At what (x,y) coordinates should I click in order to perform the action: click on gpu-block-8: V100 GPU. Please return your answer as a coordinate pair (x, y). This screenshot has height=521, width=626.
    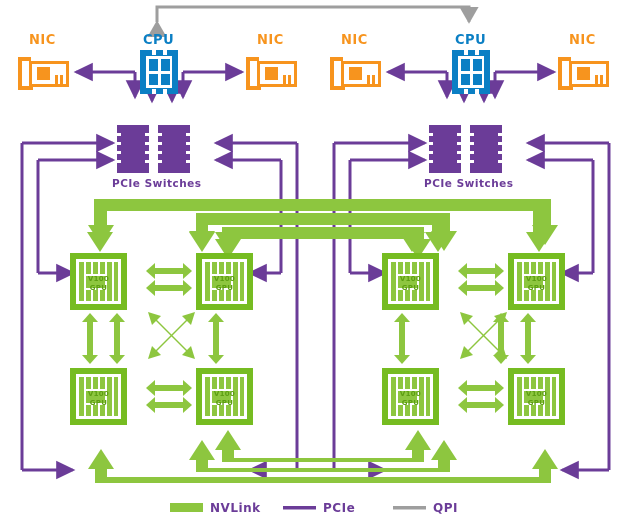
    Looking at the image, I should click on (536, 396).